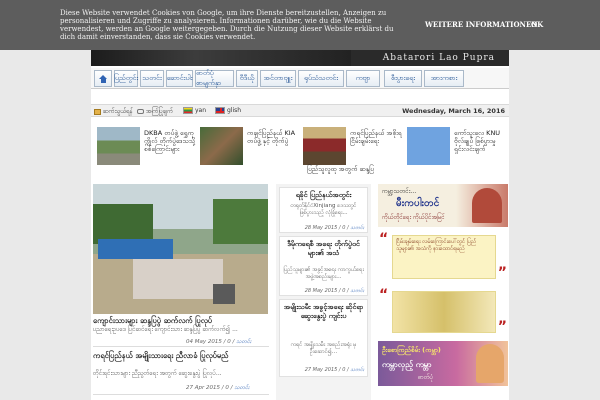 The width and height of the screenshot is (600, 400). I want to click on mid-post-date: 27 May 2015, so click(321, 370).